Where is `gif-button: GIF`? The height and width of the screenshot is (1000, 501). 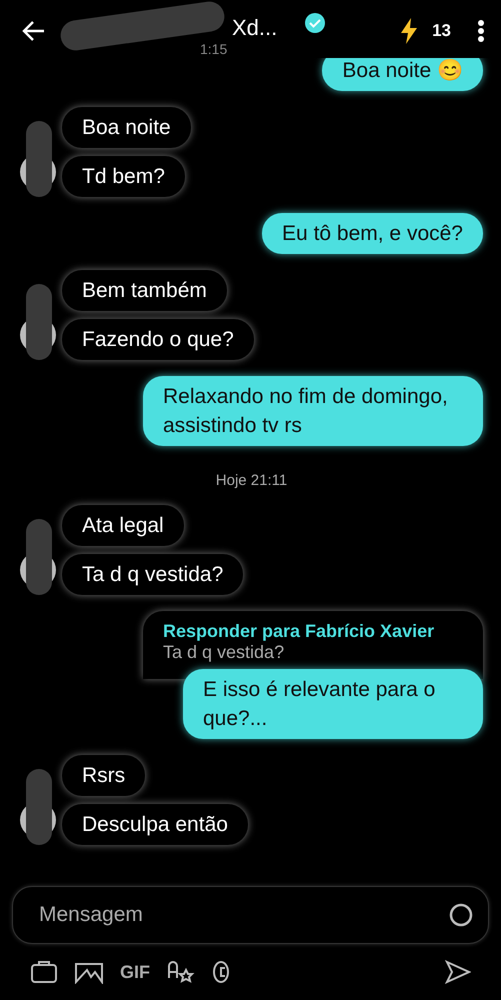
gif-button: GIF is located at coordinates (135, 972).